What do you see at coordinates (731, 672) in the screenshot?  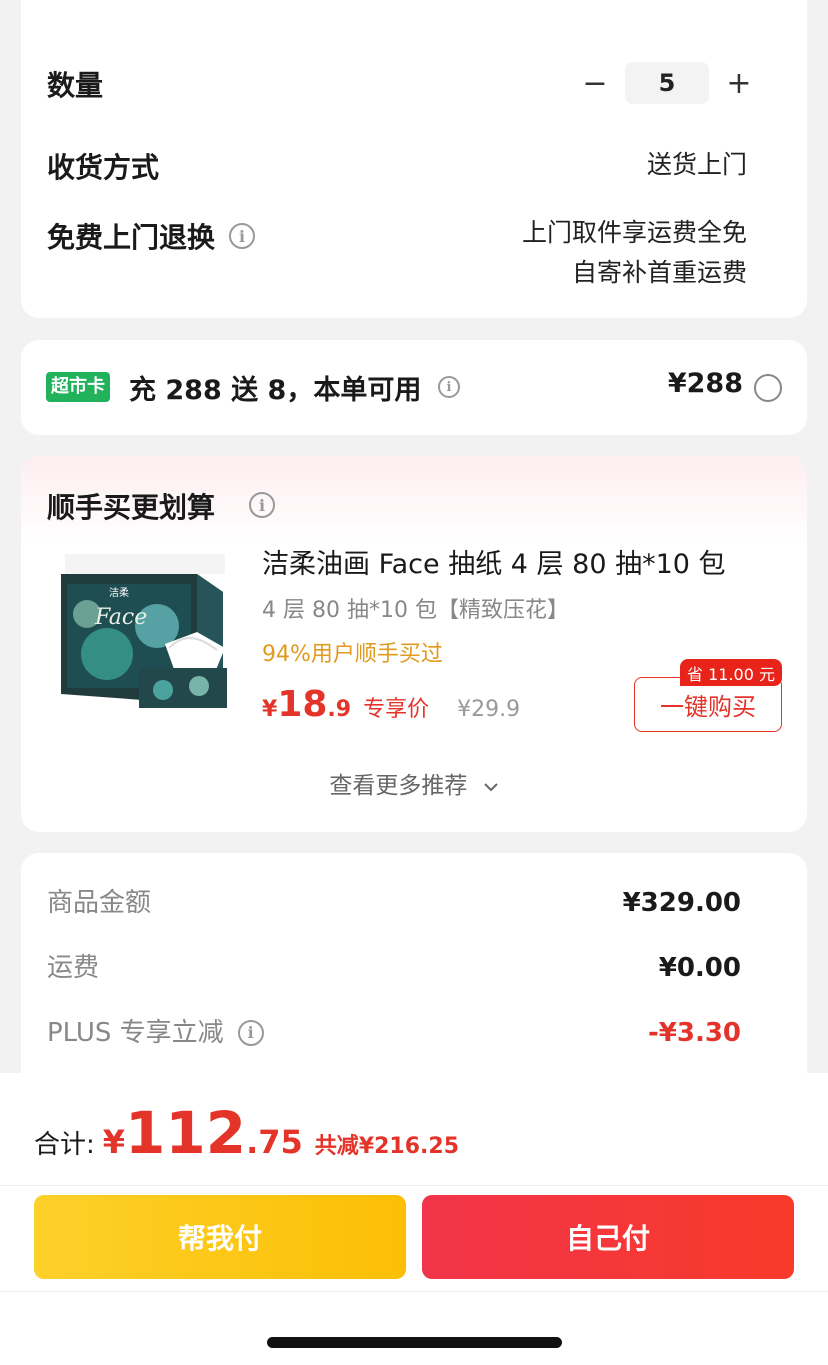 I see `savings-badge: 省 11.00 元` at bounding box center [731, 672].